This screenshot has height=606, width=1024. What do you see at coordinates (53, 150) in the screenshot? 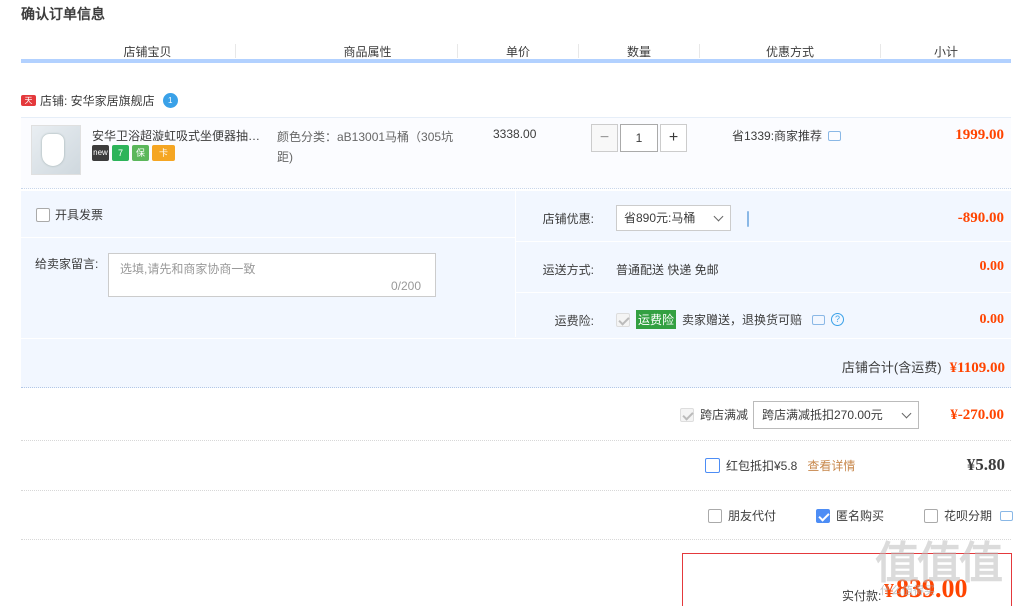
I see `toilet-image-icon` at bounding box center [53, 150].